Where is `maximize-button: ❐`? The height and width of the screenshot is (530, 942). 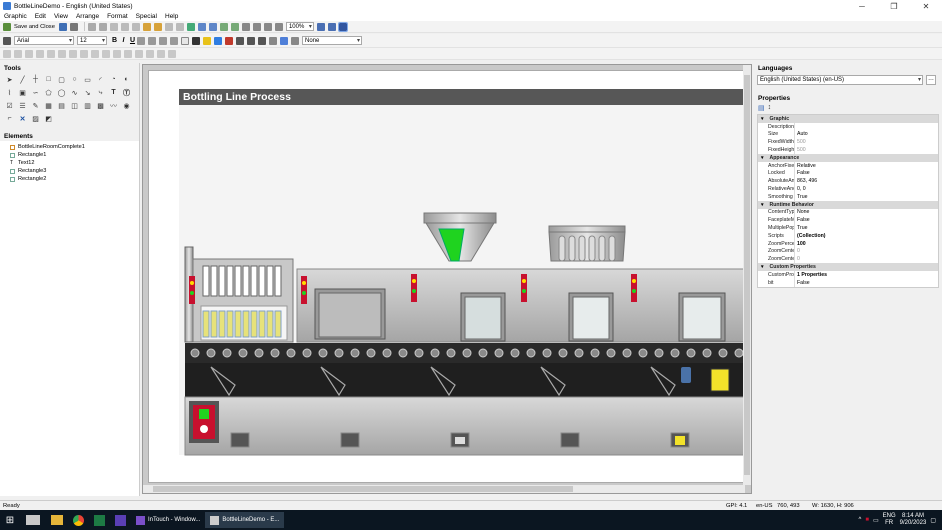 maximize-button: ❐ is located at coordinates (894, 6).